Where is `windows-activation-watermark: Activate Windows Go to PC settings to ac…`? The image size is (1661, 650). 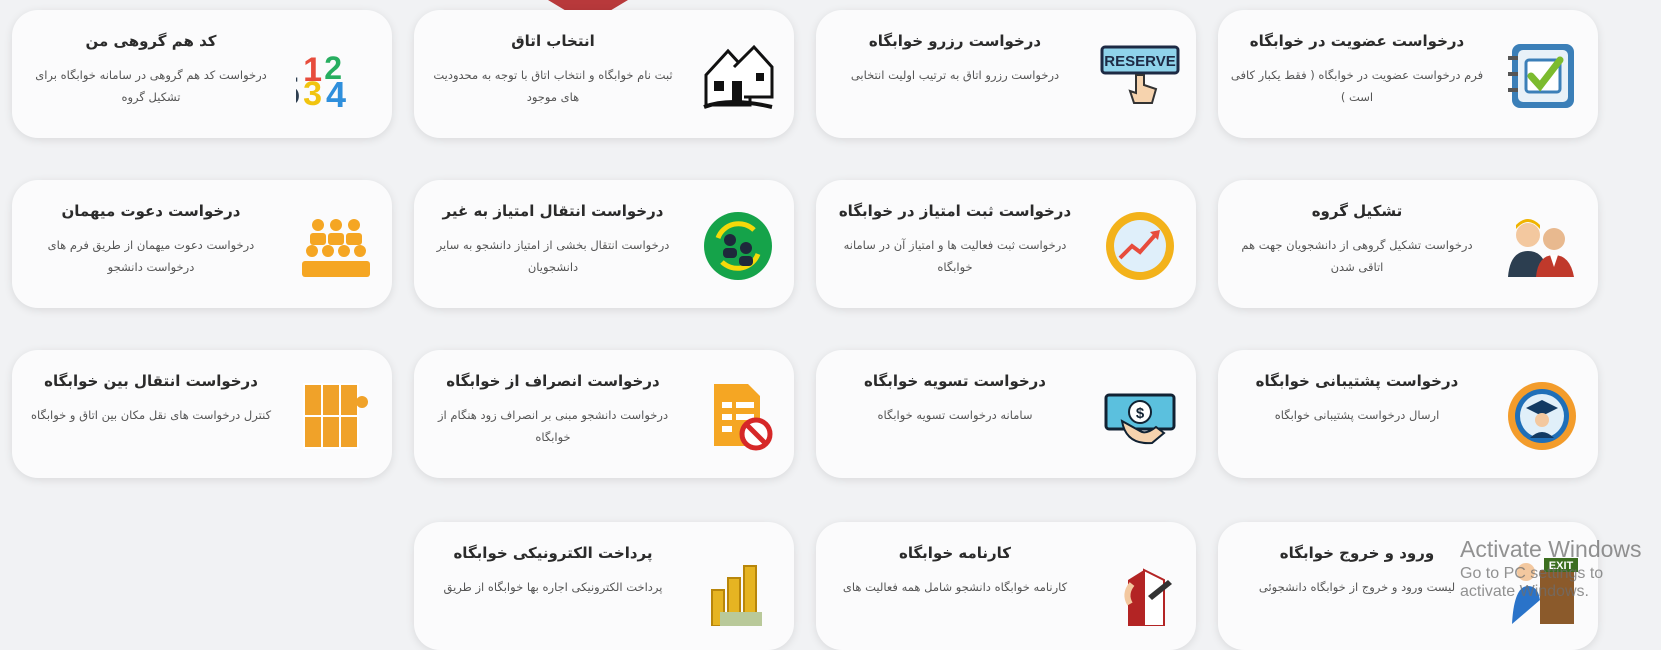
windows-activation-watermark: Activate Windows Go to PC settings to ac… is located at coordinates (1560, 568).